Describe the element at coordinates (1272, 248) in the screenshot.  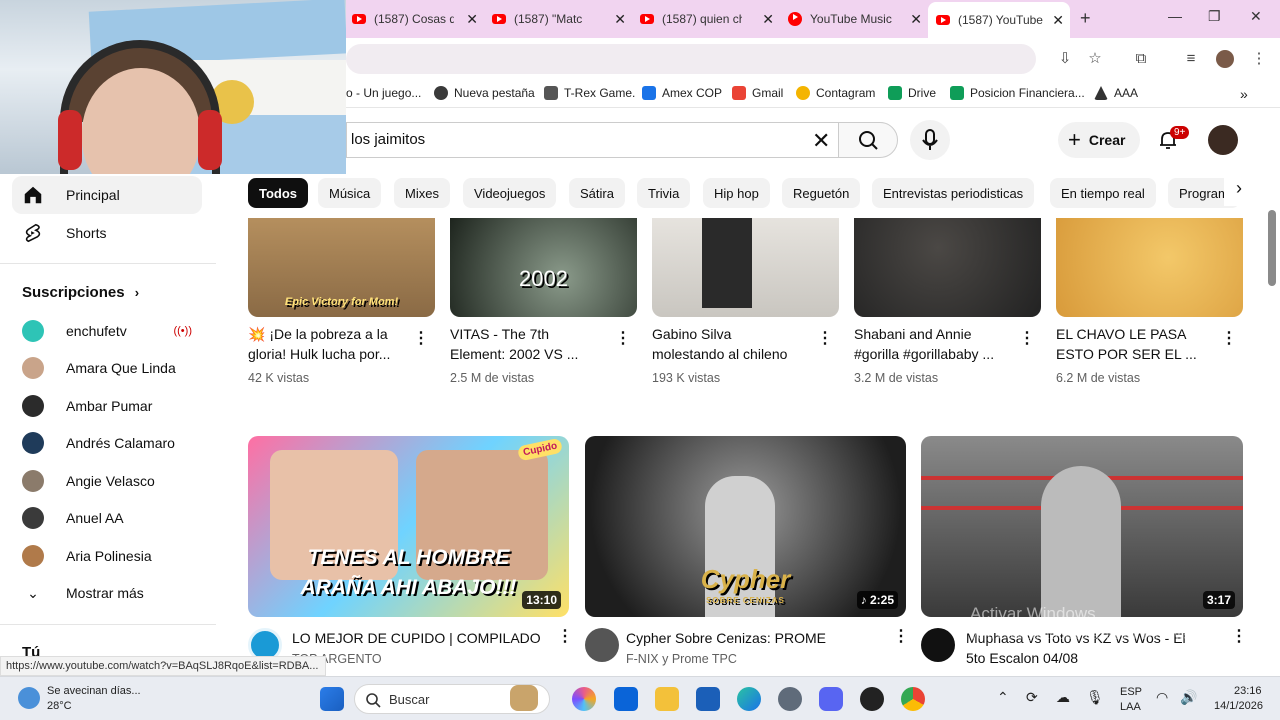
I see `page-scrollbar` at that location.